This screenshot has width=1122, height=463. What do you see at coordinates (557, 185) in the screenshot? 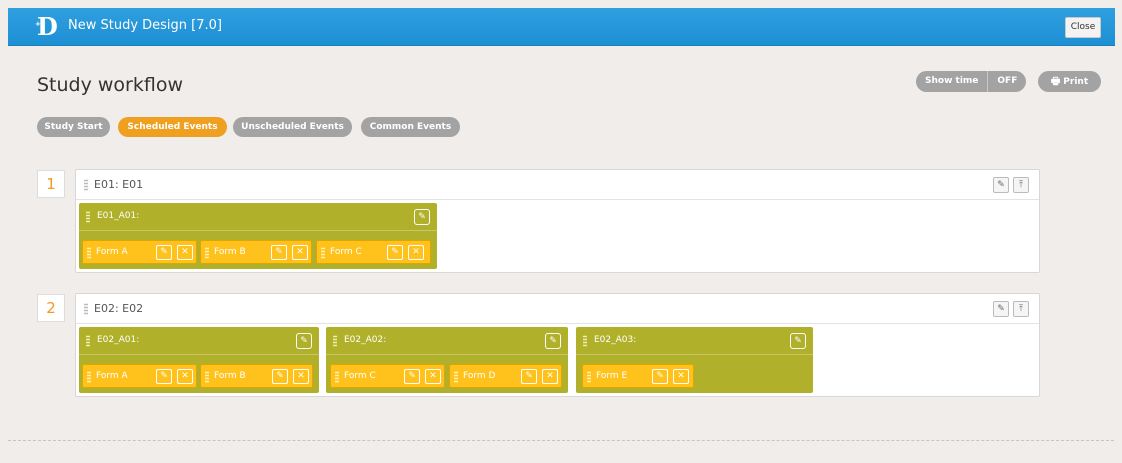
I see `event-header: E01: E01 ✎ ⤒` at bounding box center [557, 185].